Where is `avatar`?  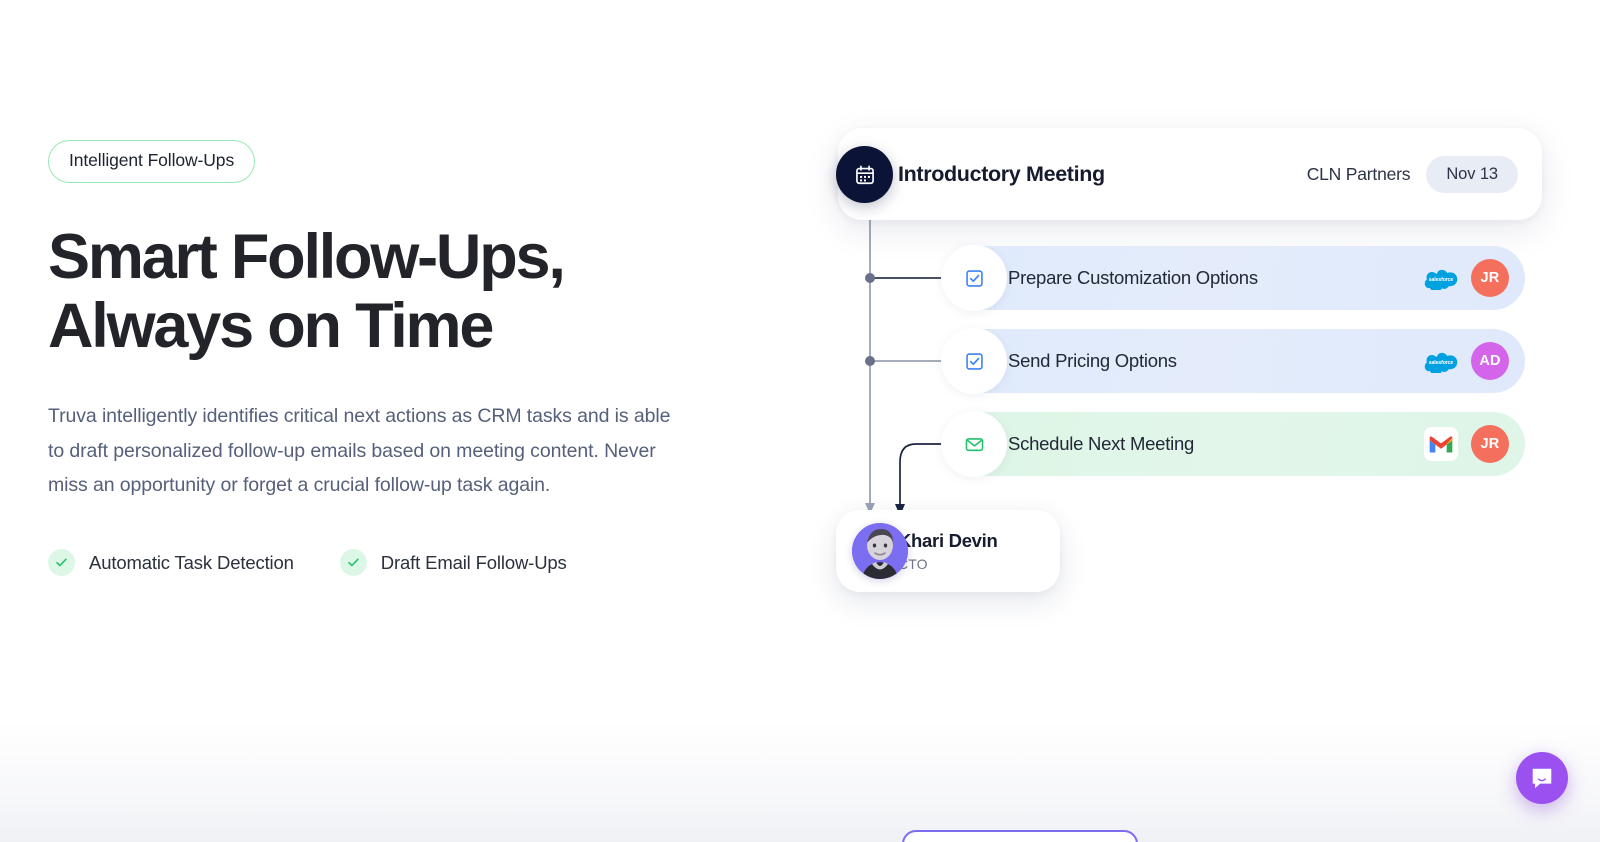
avatar is located at coordinates (880, 551).